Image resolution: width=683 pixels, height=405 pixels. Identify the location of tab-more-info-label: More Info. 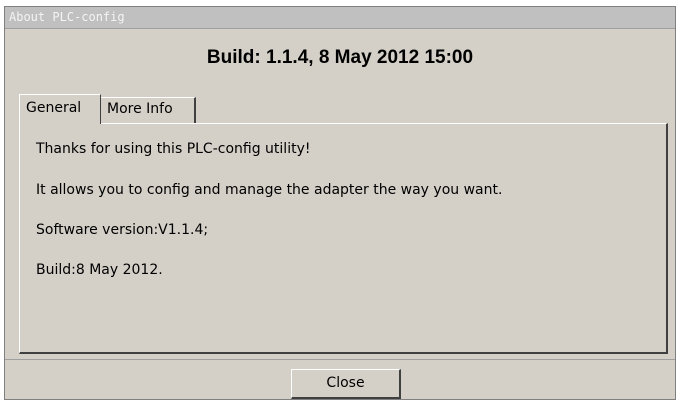
(140, 109).